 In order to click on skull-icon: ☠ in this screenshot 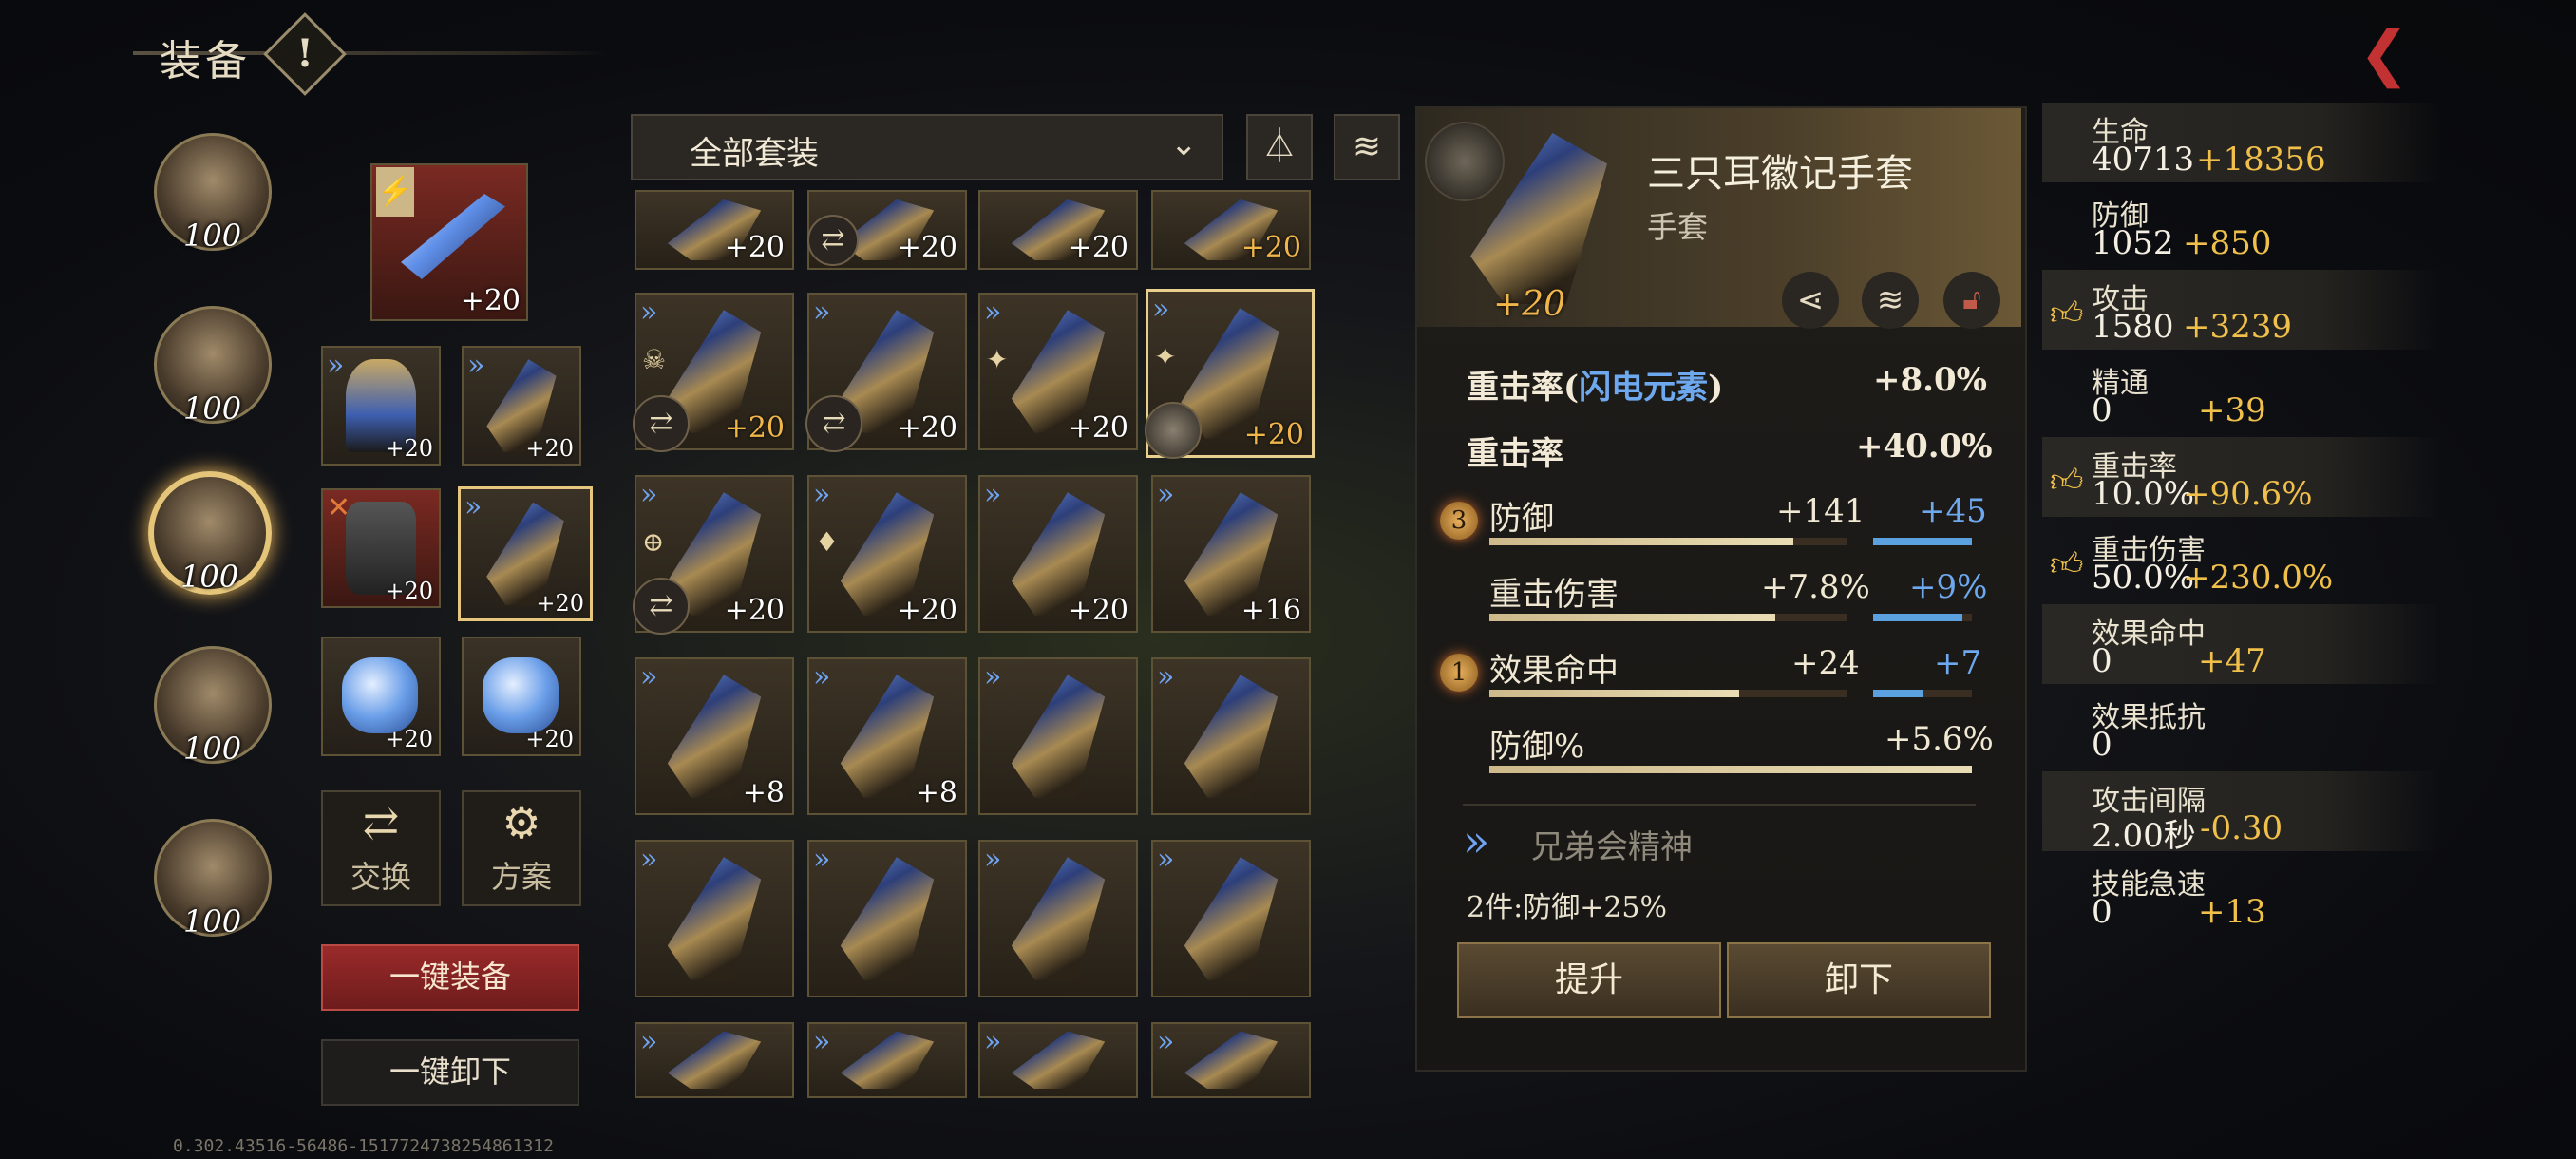, I will do `click(654, 359)`.